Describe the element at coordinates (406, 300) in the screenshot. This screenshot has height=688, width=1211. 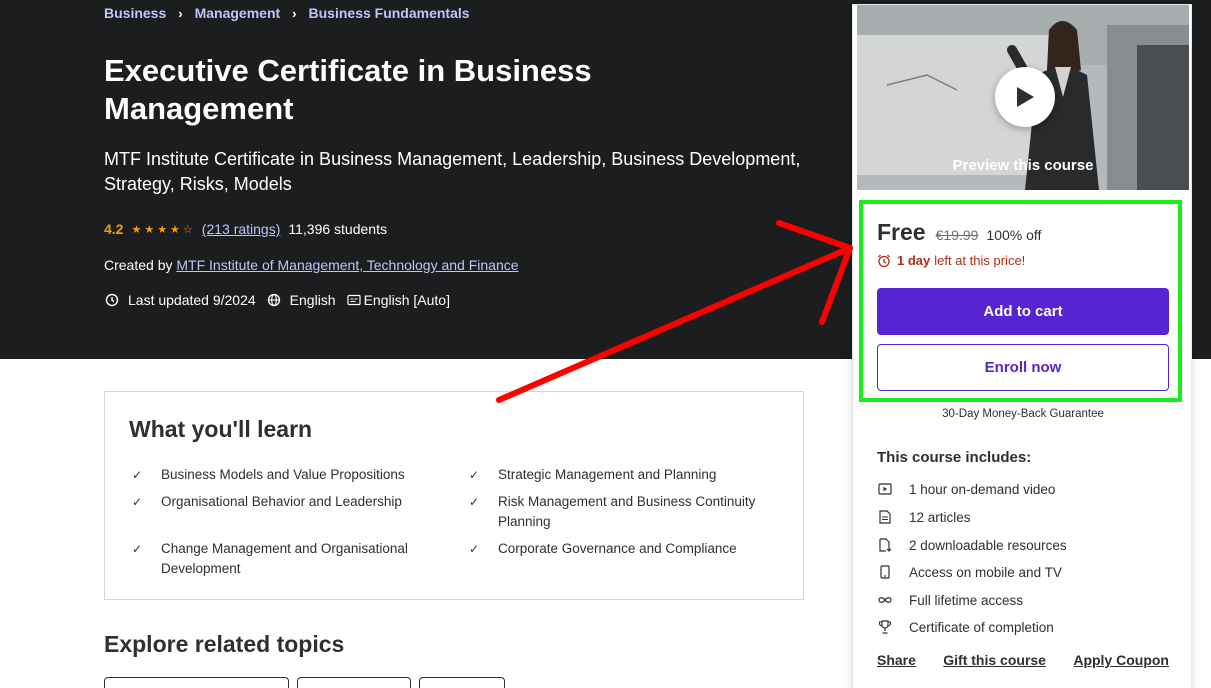
I see `course-captions: English [Auto]` at that location.